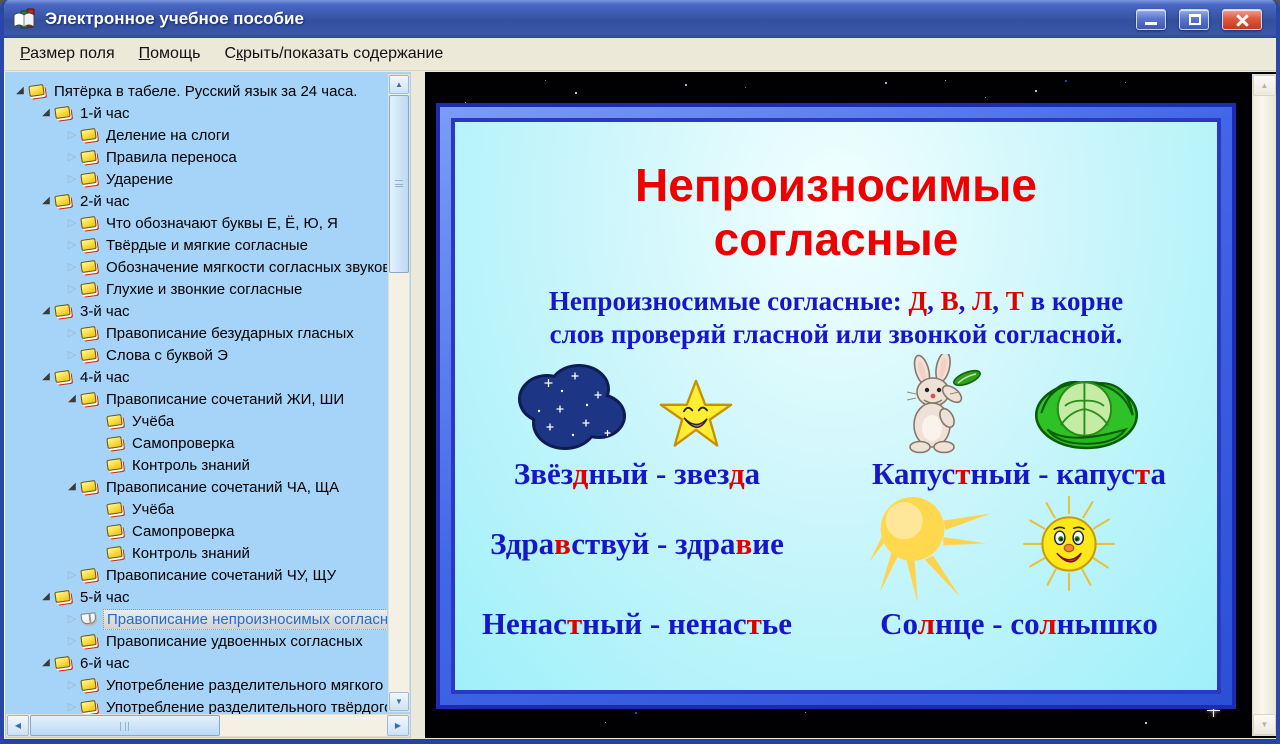 Image resolution: width=1280 pixels, height=744 pixels. Describe the element at coordinates (234, 641) in the screenshot. I see `tree-item-label: Правописание удвоенных согласных` at that location.